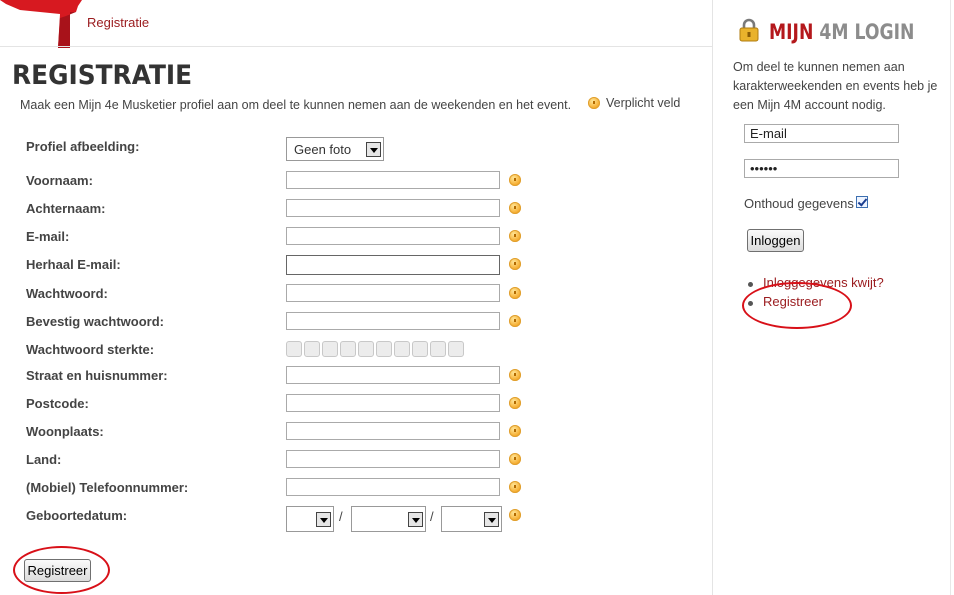 Image resolution: width=954 pixels, height=595 pixels. Describe the element at coordinates (821, 168) in the screenshot. I see `login-password-input` at that location.